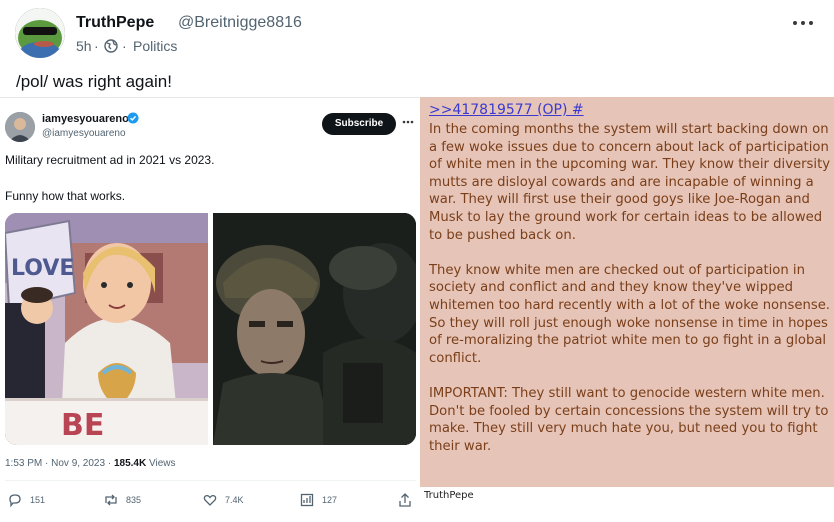 The height and width of the screenshot is (522, 834). Describe the element at coordinates (84, 133) in the screenshot. I see `tweet-author-handle: @iamyesyouareno` at that location.